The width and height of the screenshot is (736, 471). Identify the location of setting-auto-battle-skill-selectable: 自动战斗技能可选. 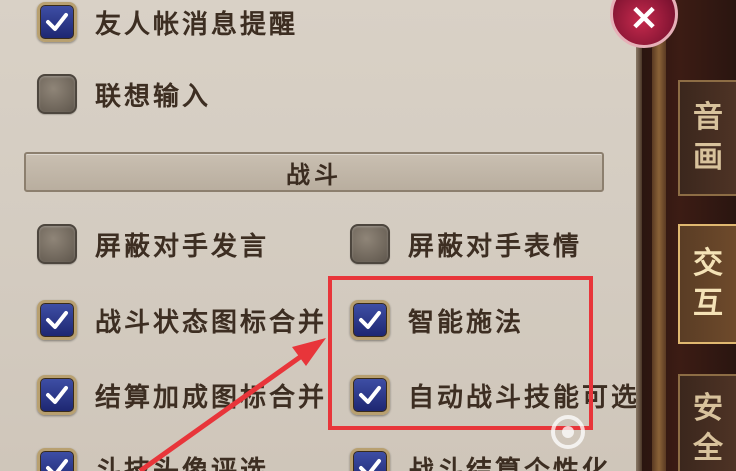
(495, 395).